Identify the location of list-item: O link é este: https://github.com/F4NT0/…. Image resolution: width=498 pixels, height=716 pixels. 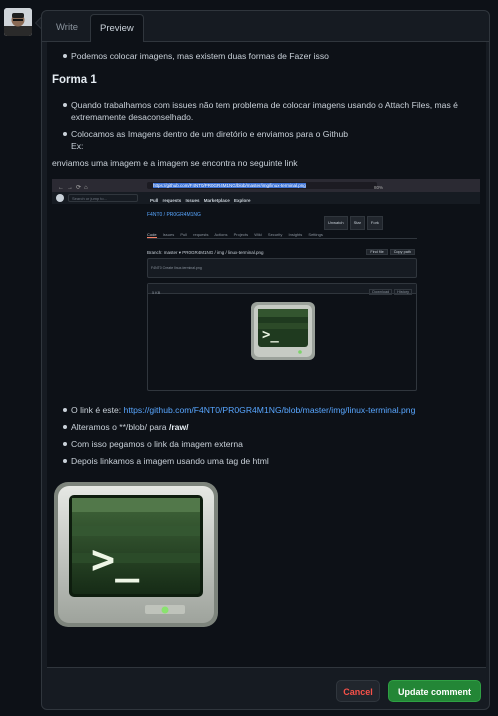
(272, 410).